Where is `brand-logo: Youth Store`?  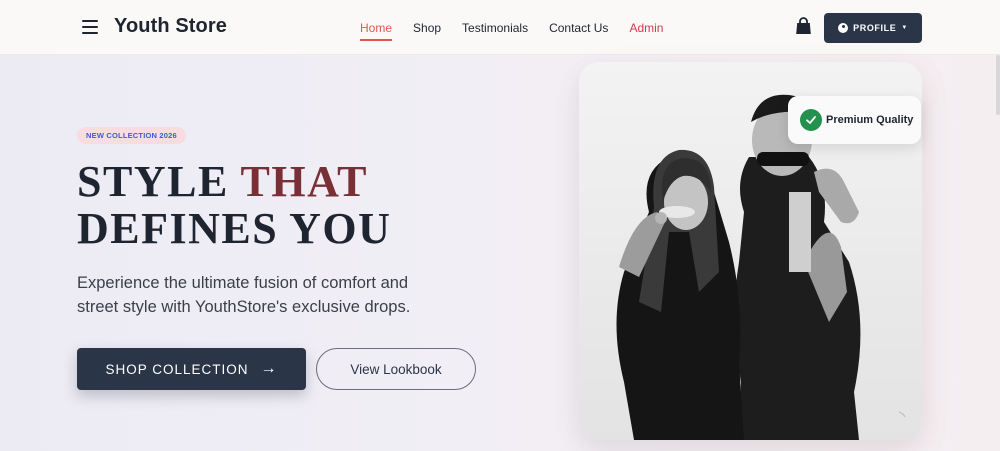
brand-logo: Youth Store is located at coordinates (170, 26).